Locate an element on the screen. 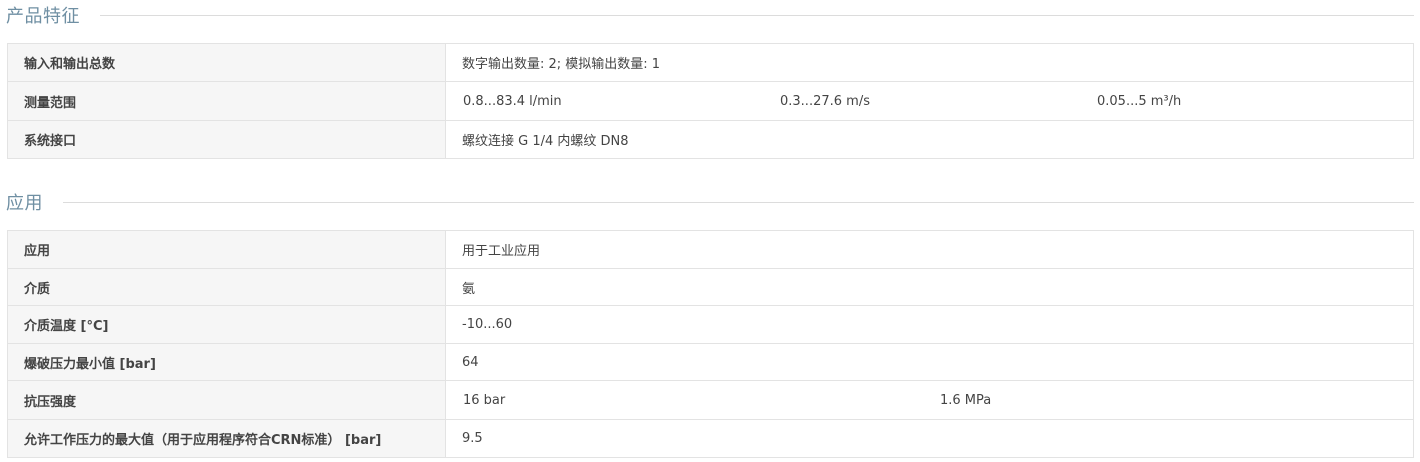 The height and width of the screenshot is (462, 1420). row-label: 系统接口 is located at coordinates (226, 139).